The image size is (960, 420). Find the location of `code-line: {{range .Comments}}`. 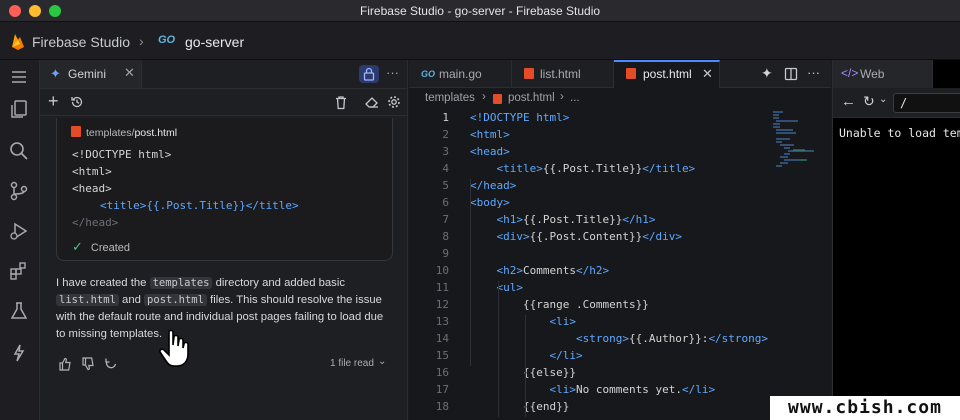

code-line: {{range .Comments}} is located at coordinates (559, 304).